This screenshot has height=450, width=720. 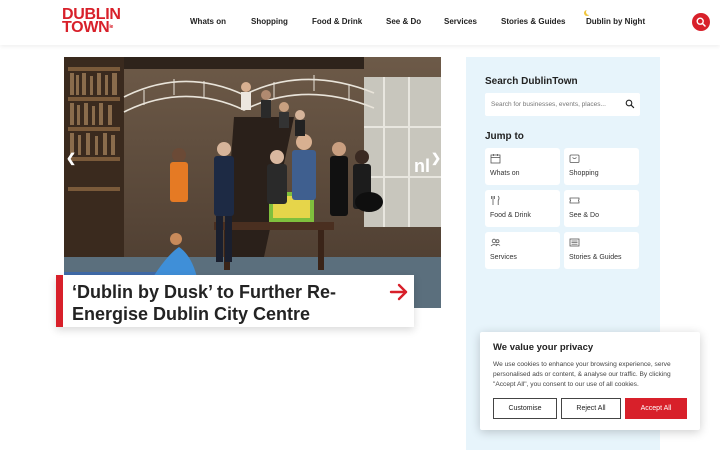 I want to click on moon-icon, so click(x=589, y=12).